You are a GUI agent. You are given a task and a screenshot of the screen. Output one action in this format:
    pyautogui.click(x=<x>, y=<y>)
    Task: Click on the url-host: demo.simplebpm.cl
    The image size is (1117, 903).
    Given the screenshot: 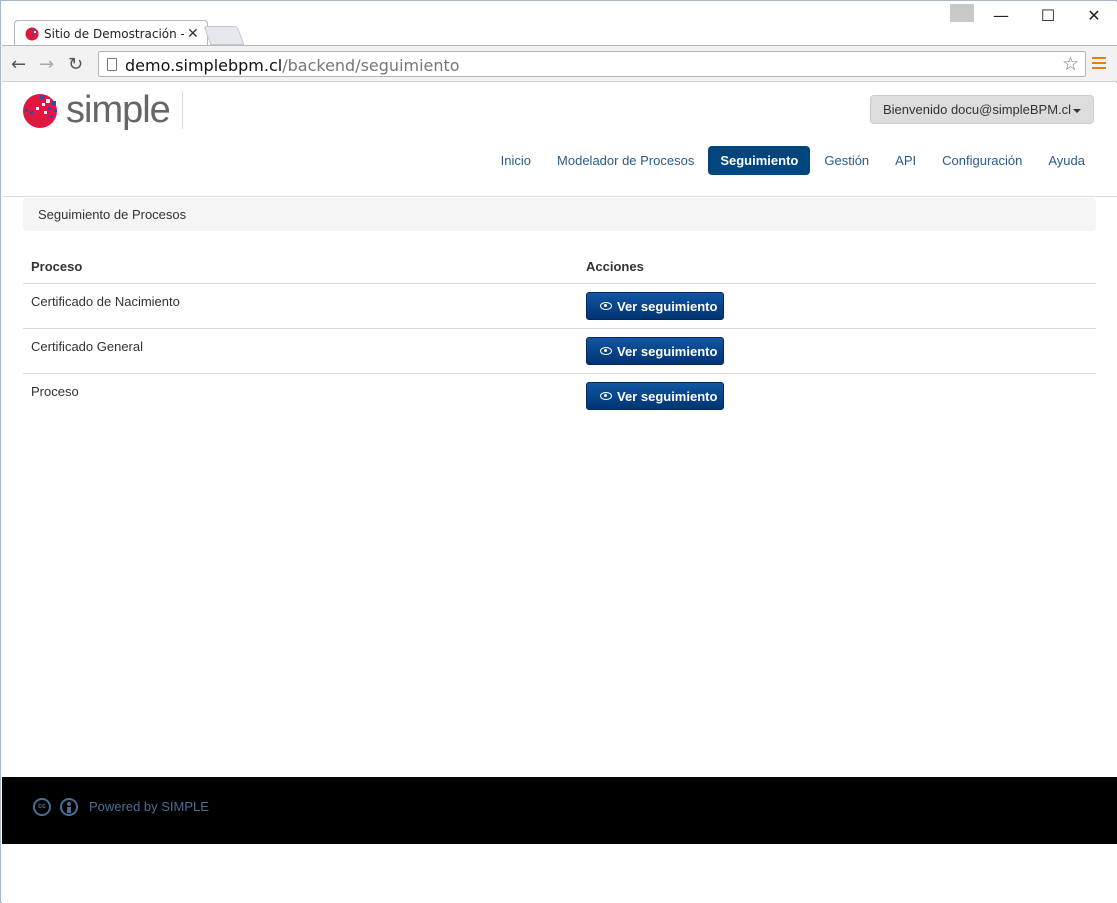 What is the action you would take?
    pyautogui.click(x=204, y=65)
    